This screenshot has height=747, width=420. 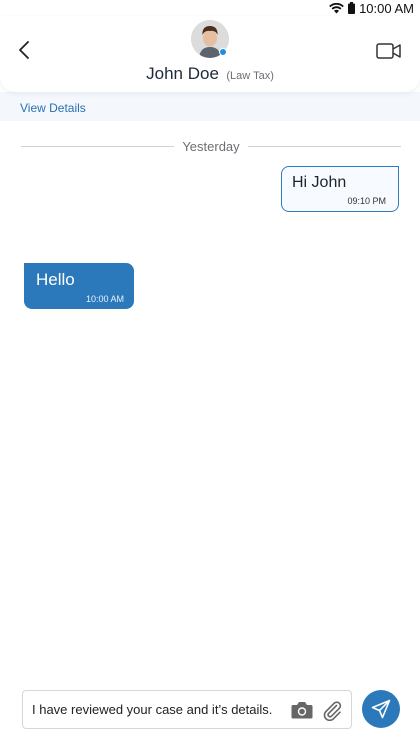 I want to click on back-button, so click(x=24, y=50).